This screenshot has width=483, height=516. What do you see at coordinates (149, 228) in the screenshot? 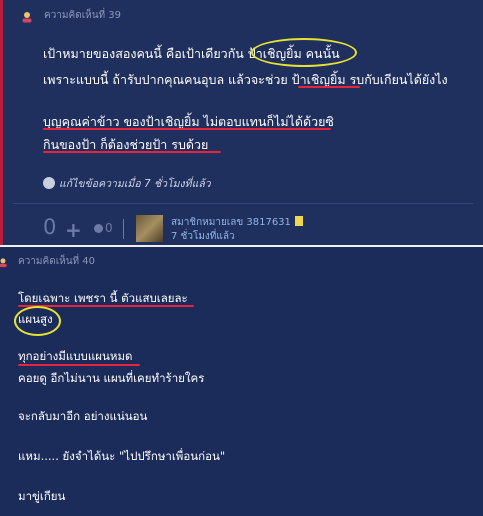
I see `member-avatar` at bounding box center [149, 228].